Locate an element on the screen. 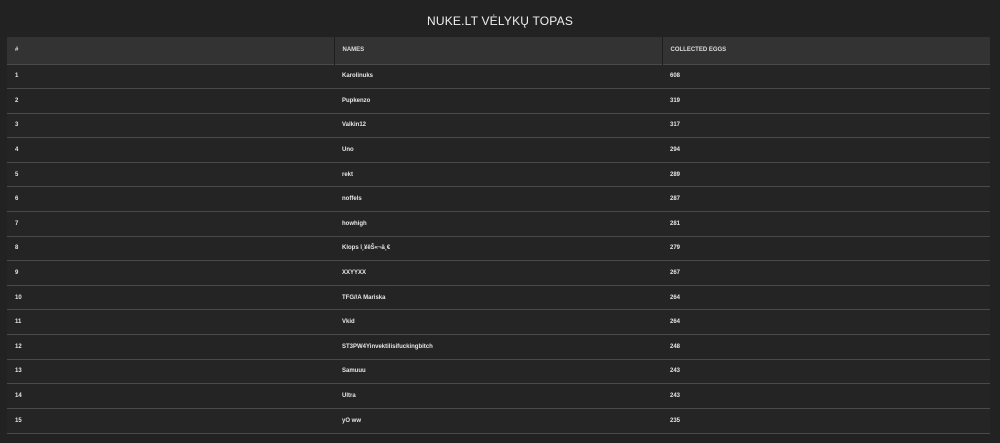 The image size is (1000, 443). name-cell: howhigh is located at coordinates (354, 223).